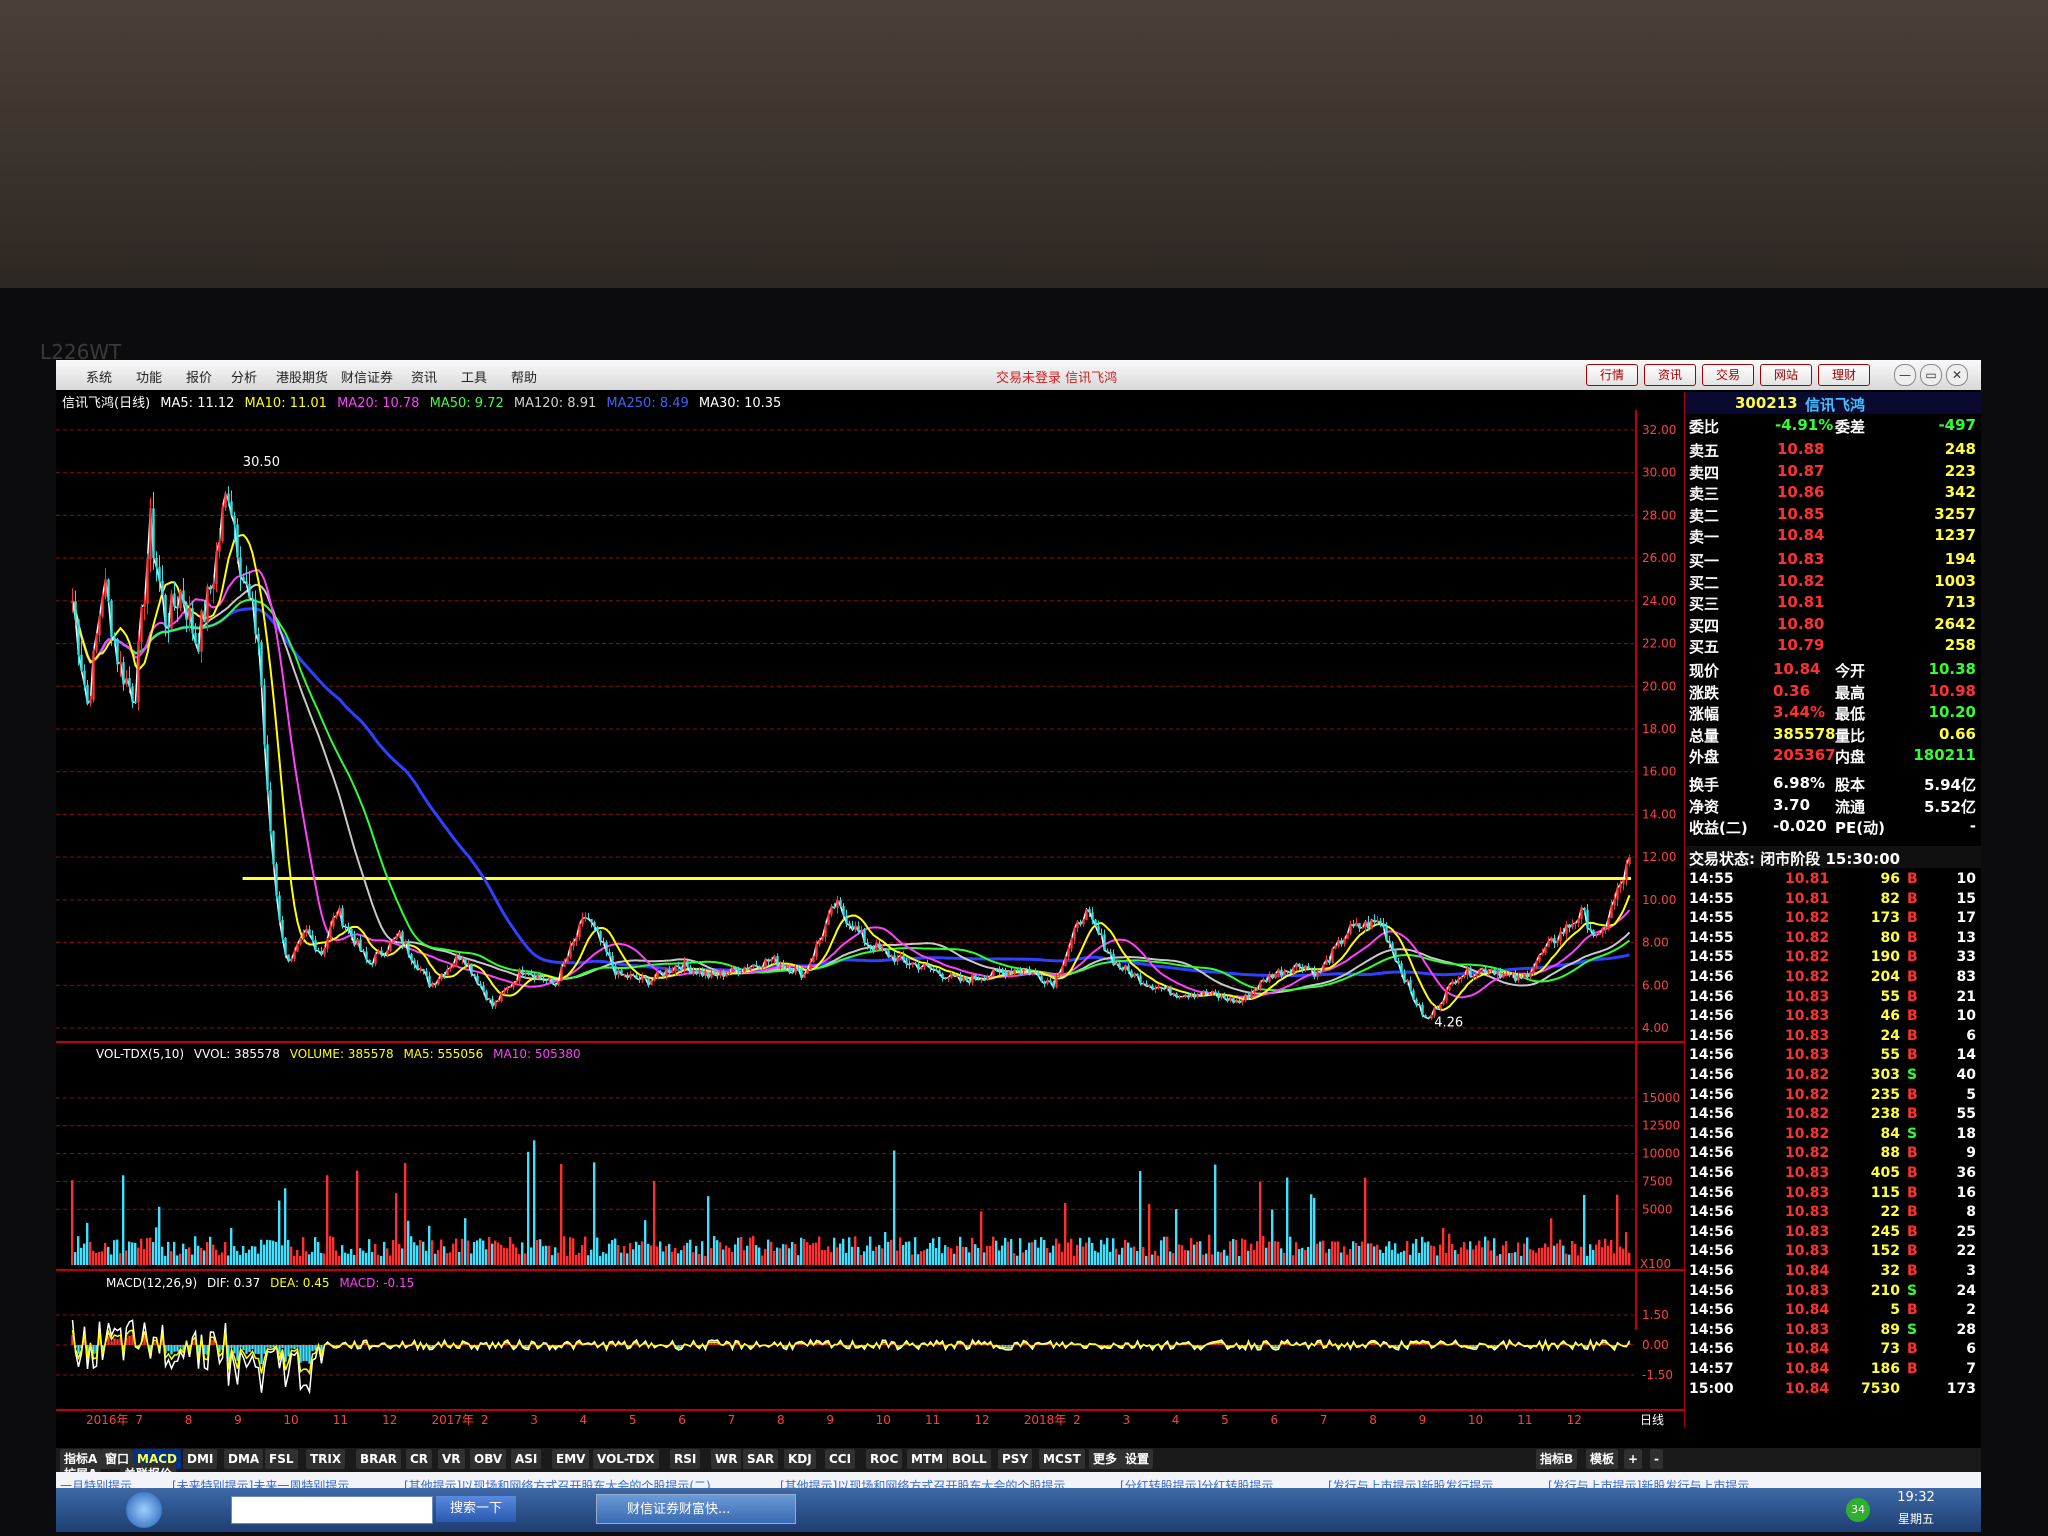 Image resolution: width=2048 pixels, height=1536 pixels. What do you see at coordinates (378, 1459) in the screenshot?
I see `indicator-tab-brar: BRAR` at bounding box center [378, 1459].